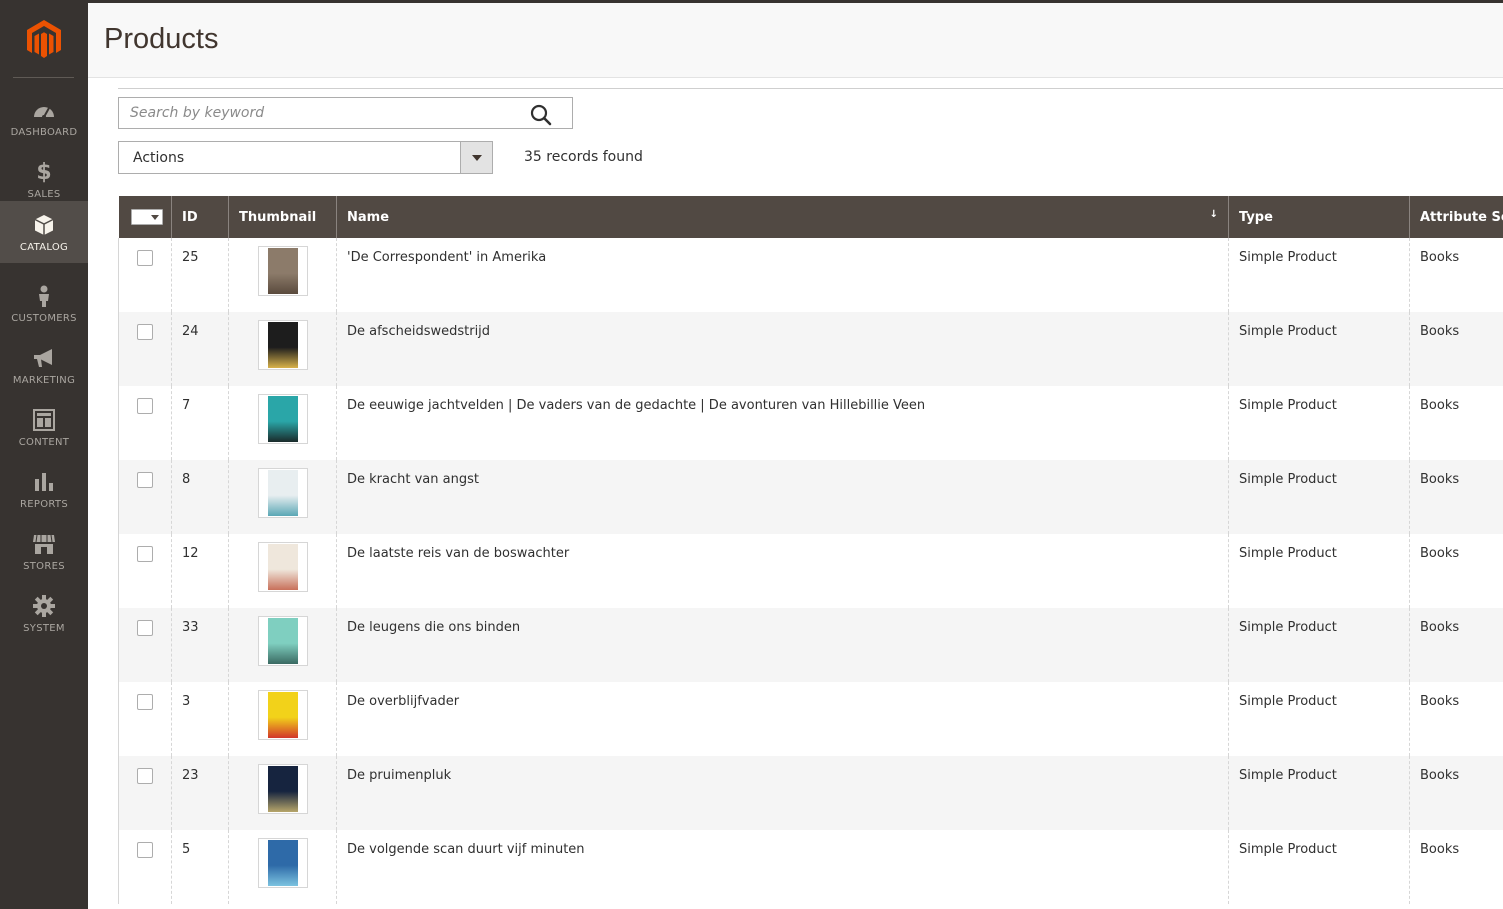 This screenshot has width=1503, height=909. I want to click on mass-select-checkbox, so click(140, 217).